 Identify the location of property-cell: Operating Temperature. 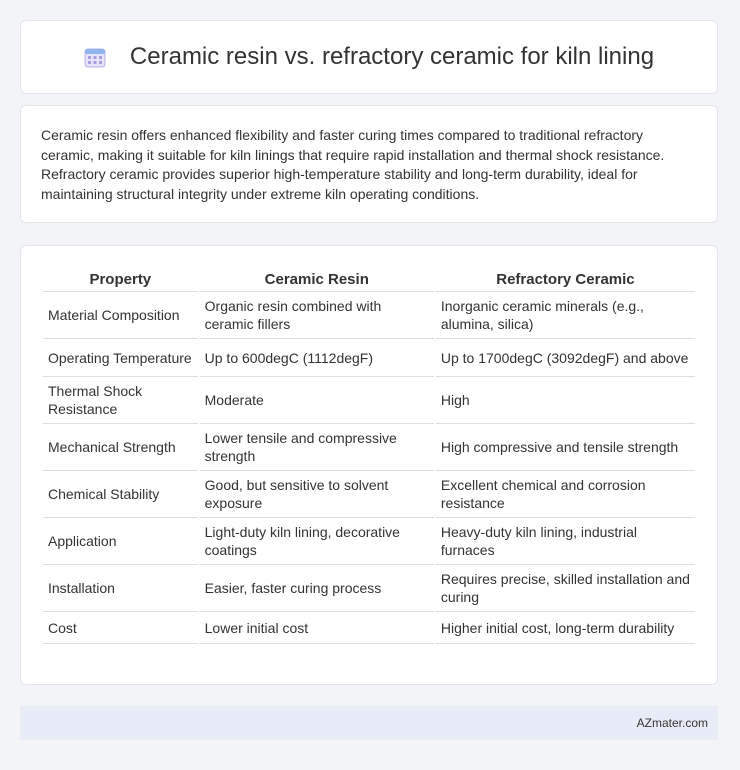
(120, 358).